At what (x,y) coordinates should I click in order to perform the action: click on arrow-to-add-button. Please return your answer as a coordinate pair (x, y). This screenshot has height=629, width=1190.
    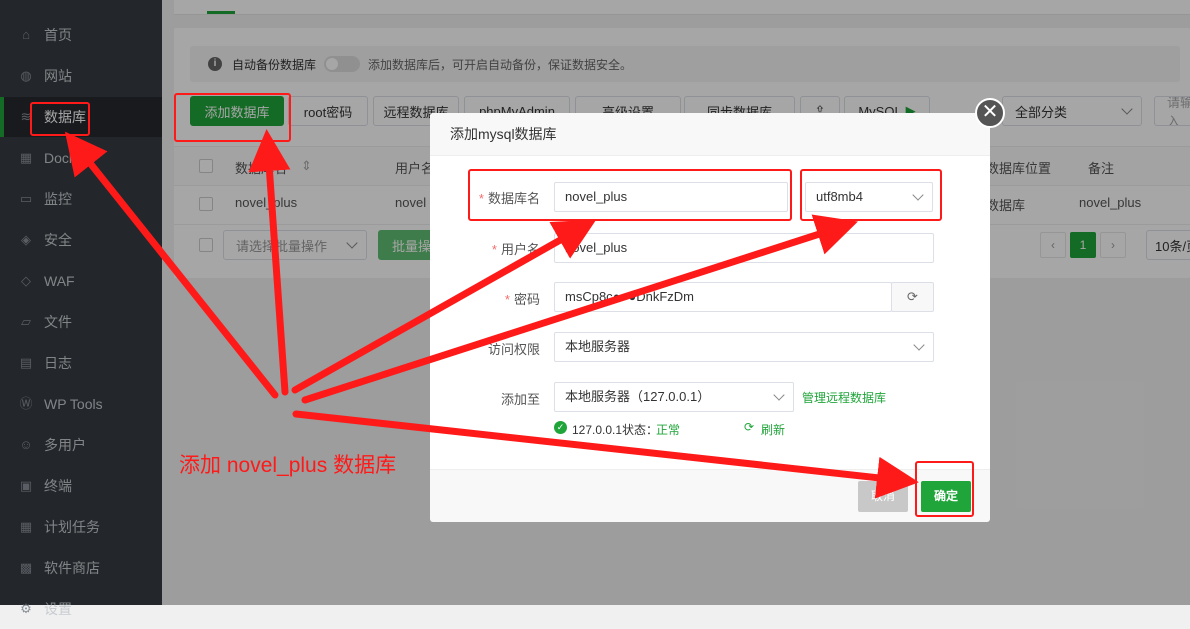
    Looking at the image, I should click on (269, 262).